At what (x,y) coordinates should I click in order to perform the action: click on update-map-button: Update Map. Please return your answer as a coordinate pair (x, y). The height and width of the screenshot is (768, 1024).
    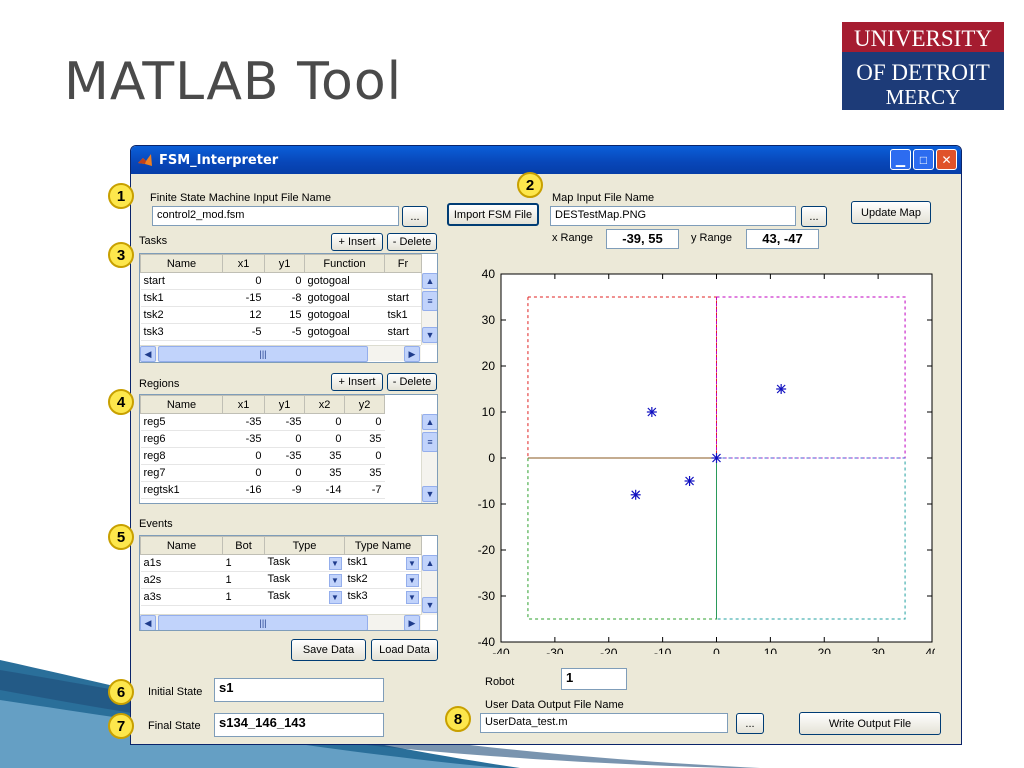
    Looking at the image, I should click on (891, 212).